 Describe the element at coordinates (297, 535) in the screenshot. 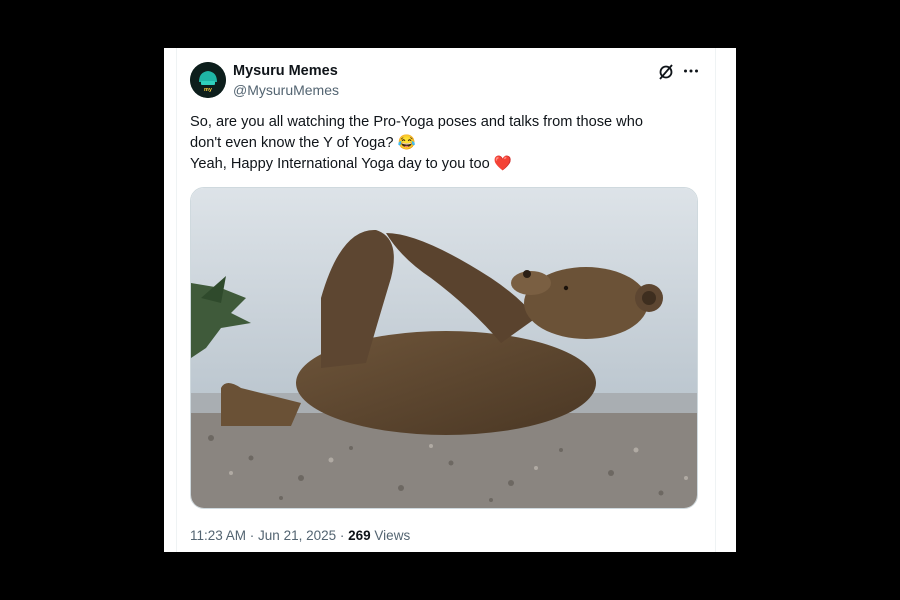

I see `tweet-date: Jun 21, 2025` at that location.